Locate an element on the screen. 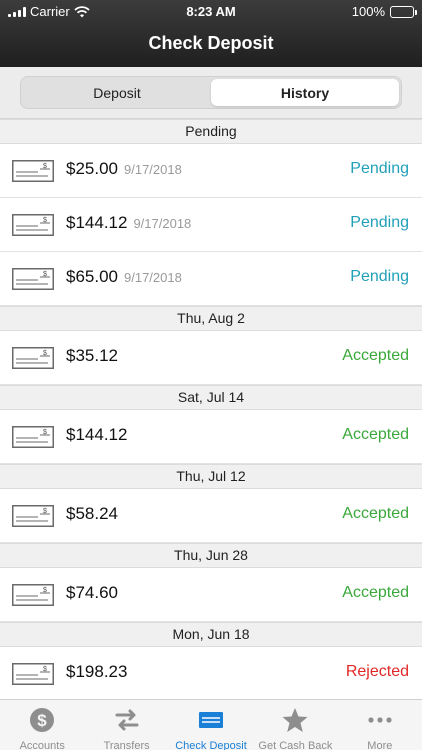 The width and height of the screenshot is (422, 750). section-header: Thu, Jun 28 is located at coordinates (211, 555).